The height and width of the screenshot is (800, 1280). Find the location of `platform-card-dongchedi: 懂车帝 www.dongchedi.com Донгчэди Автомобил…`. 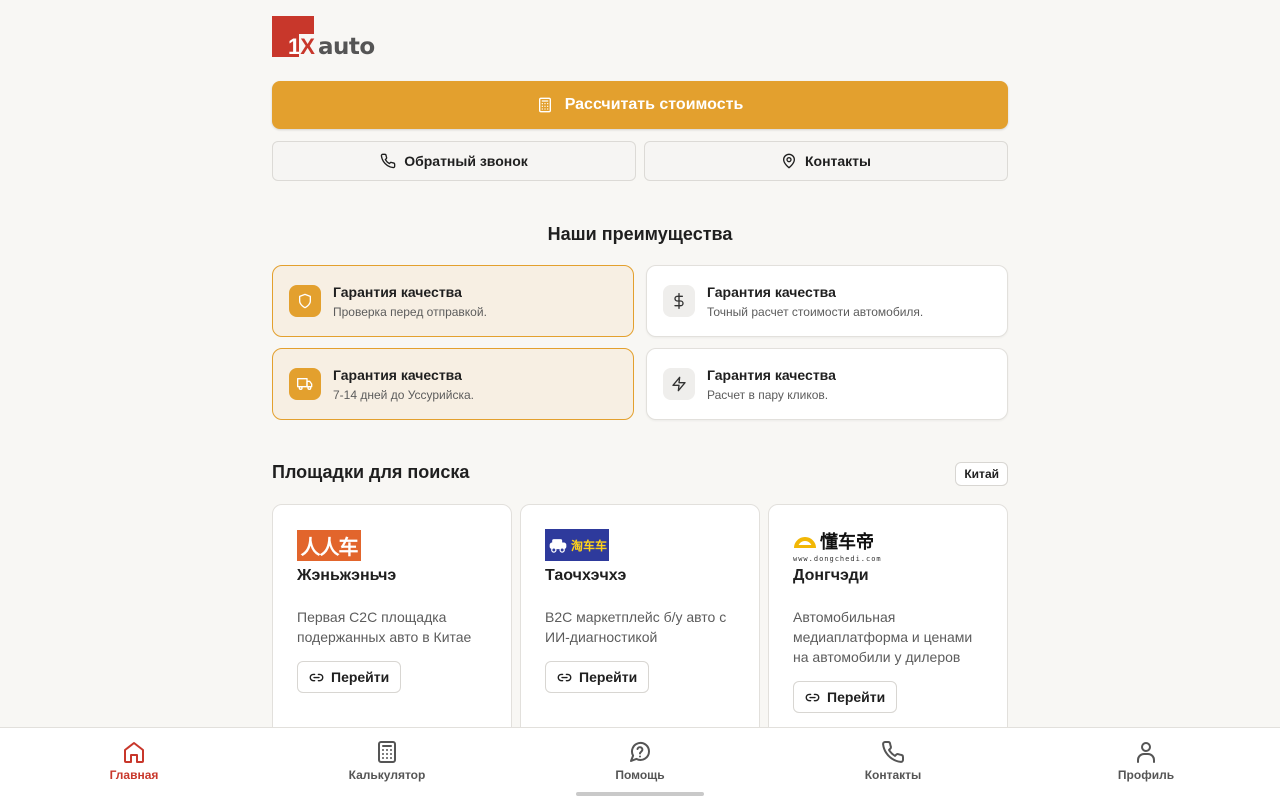

platform-card-dongchedi: 懂车帝 www.dongchedi.com Донгчэди Автомобил… is located at coordinates (888, 634).